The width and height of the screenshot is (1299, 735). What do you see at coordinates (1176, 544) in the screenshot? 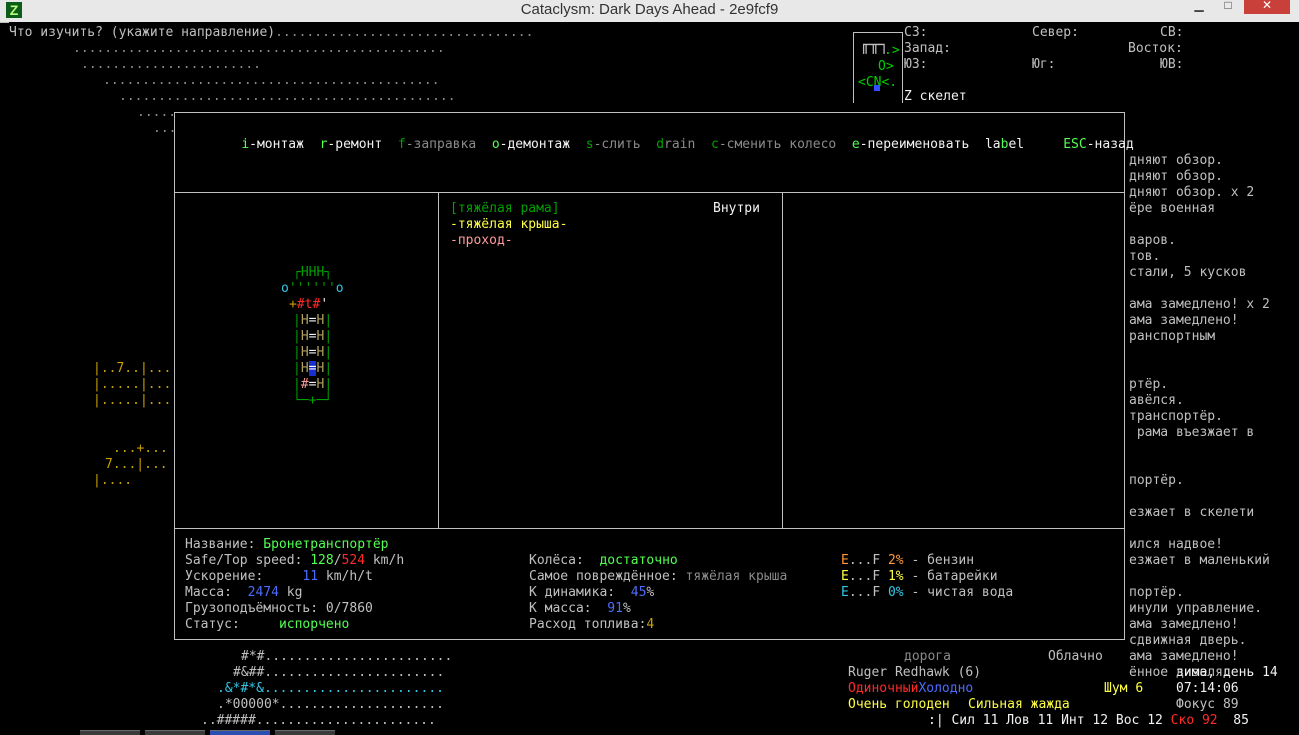
I see `log-line: ился надвое!` at bounding box center [1176, 544].